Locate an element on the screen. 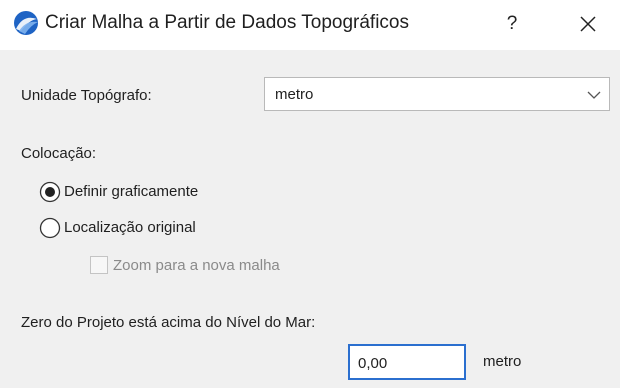  zoom-checkbox is located at coordinates (99, 265).